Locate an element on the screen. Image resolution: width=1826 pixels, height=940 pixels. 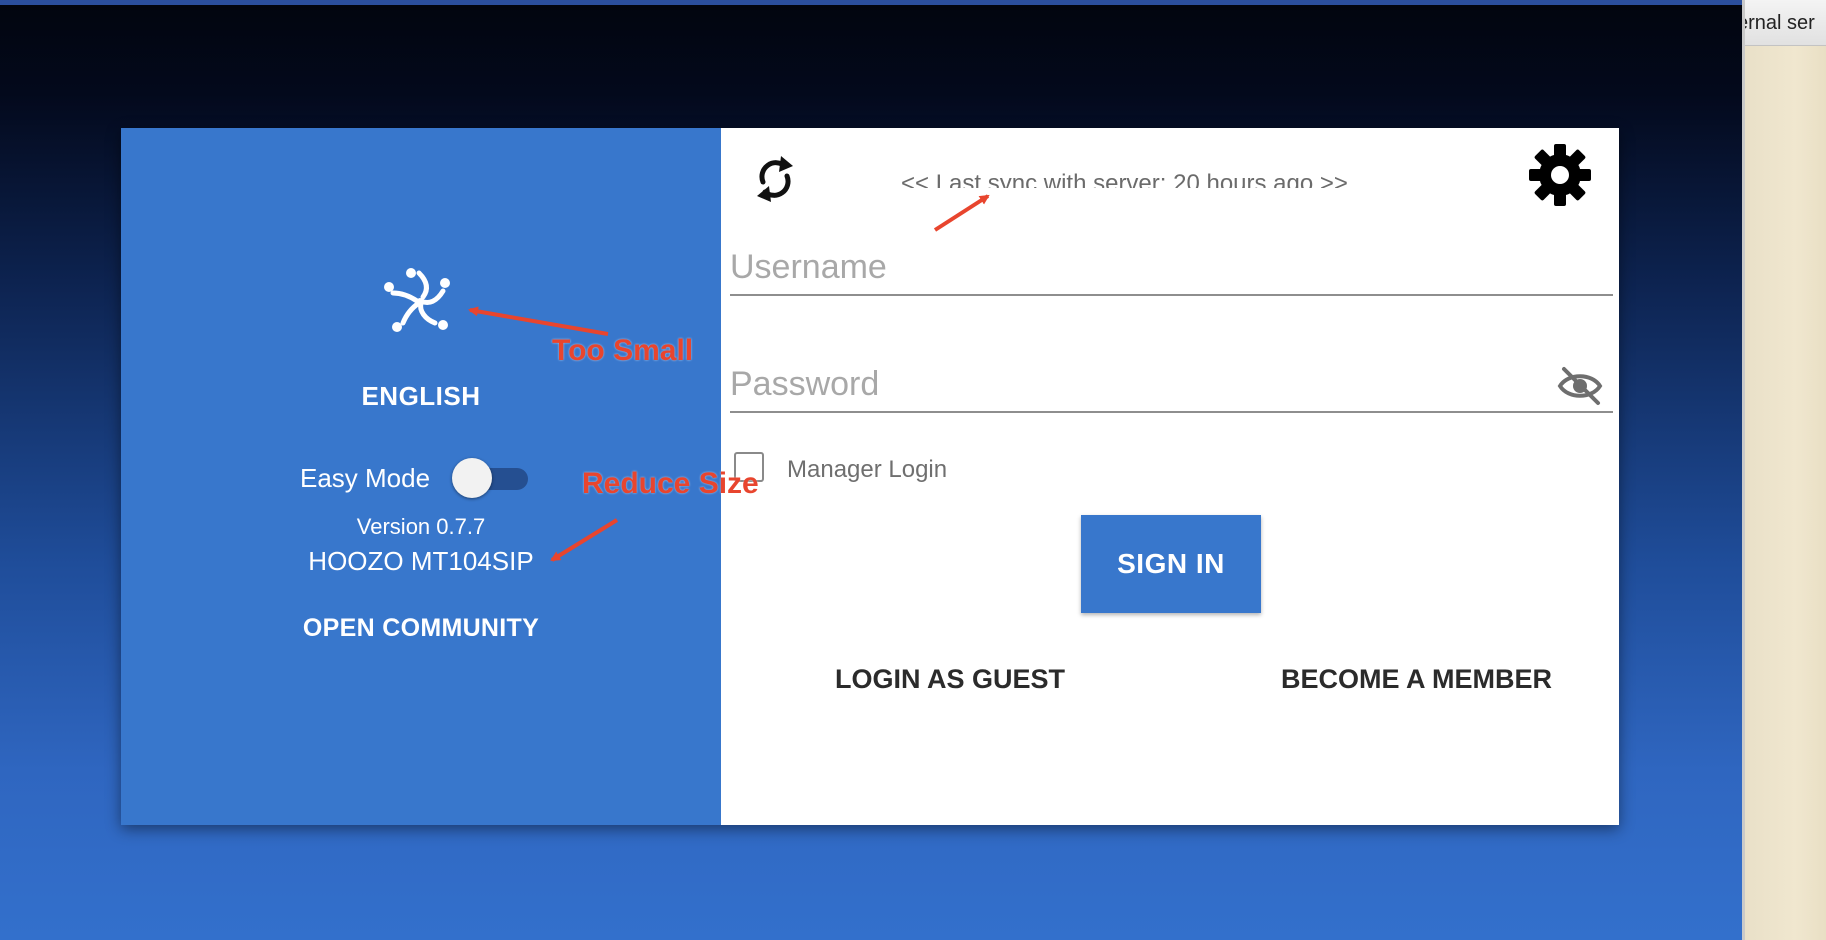
become-member-button: BECOME A MEMBER is located at coordinates (1416, 679).